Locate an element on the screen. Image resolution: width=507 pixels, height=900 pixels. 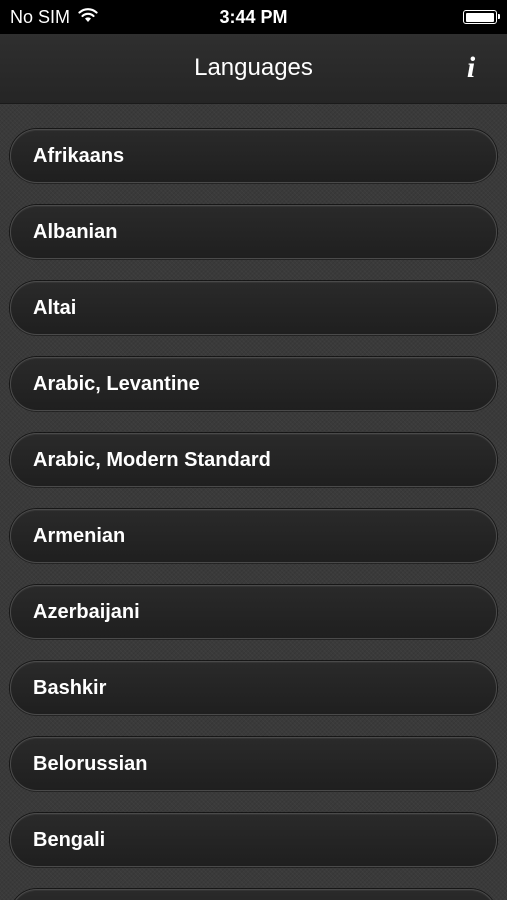
list-item: Arabic, Modern Standard is located at coordinates (253, 460).